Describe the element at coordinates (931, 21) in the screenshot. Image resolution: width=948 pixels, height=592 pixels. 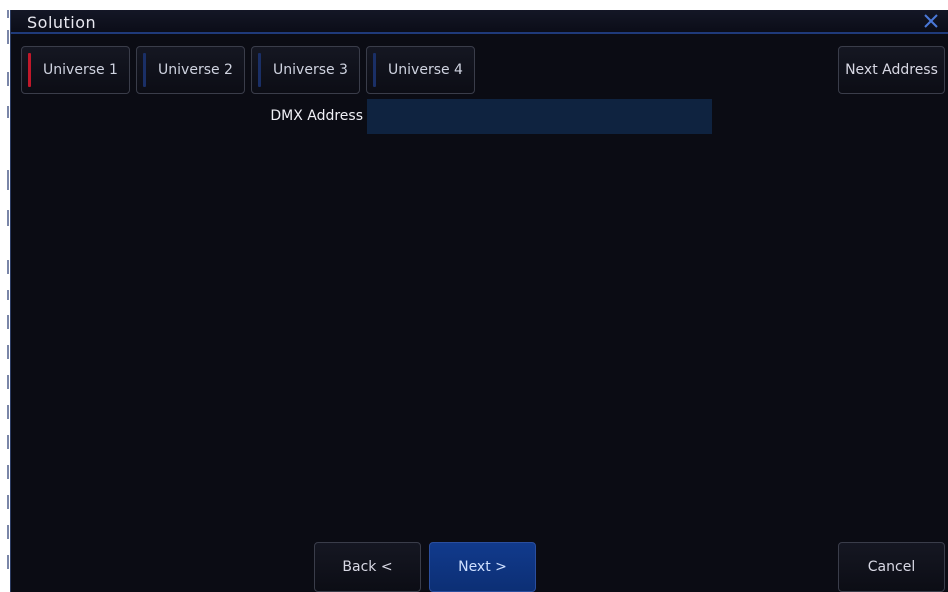
I see `close-icon` at that location.